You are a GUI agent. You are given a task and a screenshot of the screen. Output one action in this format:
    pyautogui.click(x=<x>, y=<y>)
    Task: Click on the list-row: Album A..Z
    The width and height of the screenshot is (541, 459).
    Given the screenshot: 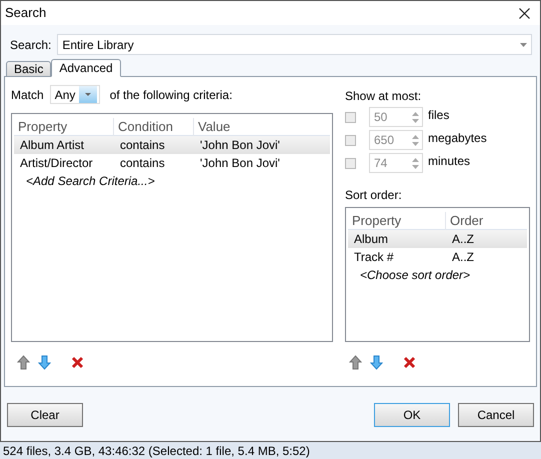 What is the action you would take?
    pyautogui.click(x=437, y=239)
    